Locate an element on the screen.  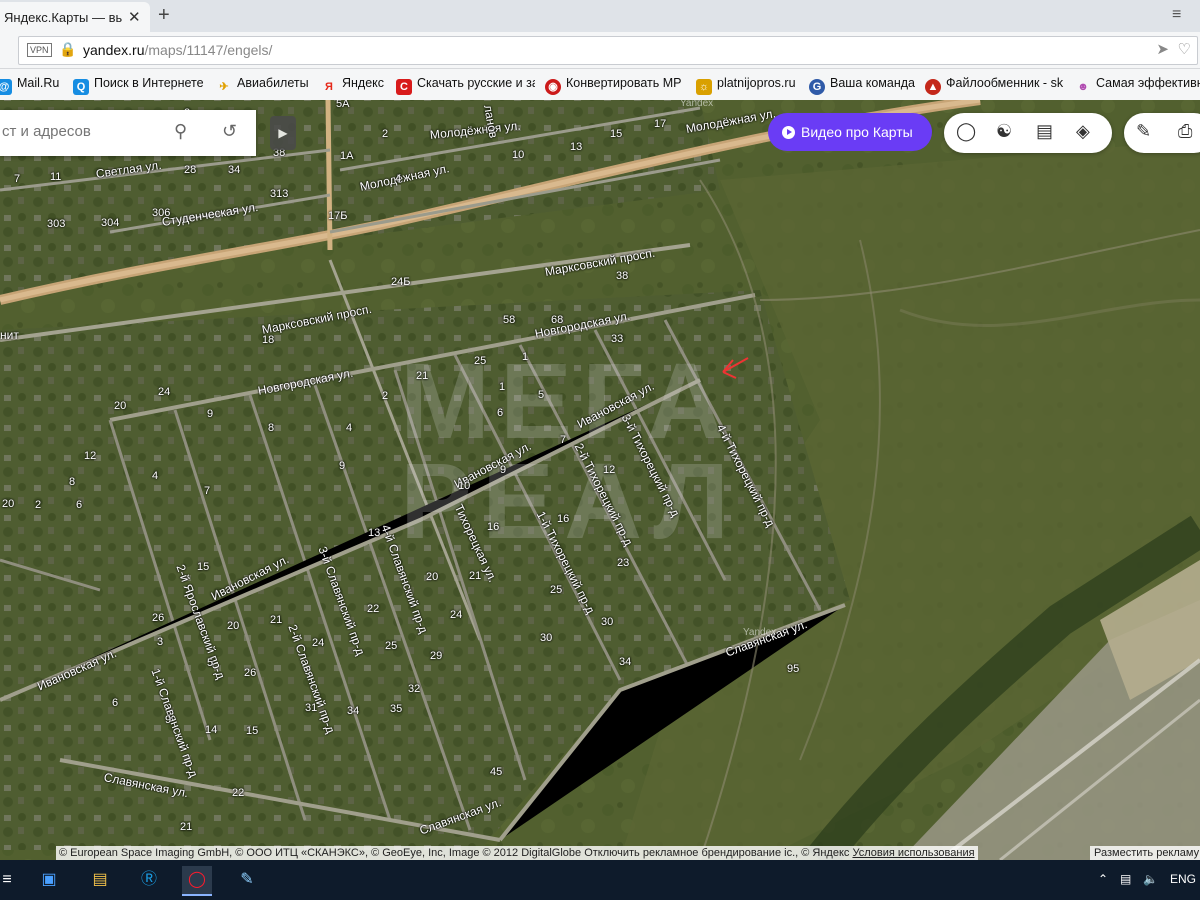
video-about-maps-button: Видео про Карты is located at coordinates (850, 132).